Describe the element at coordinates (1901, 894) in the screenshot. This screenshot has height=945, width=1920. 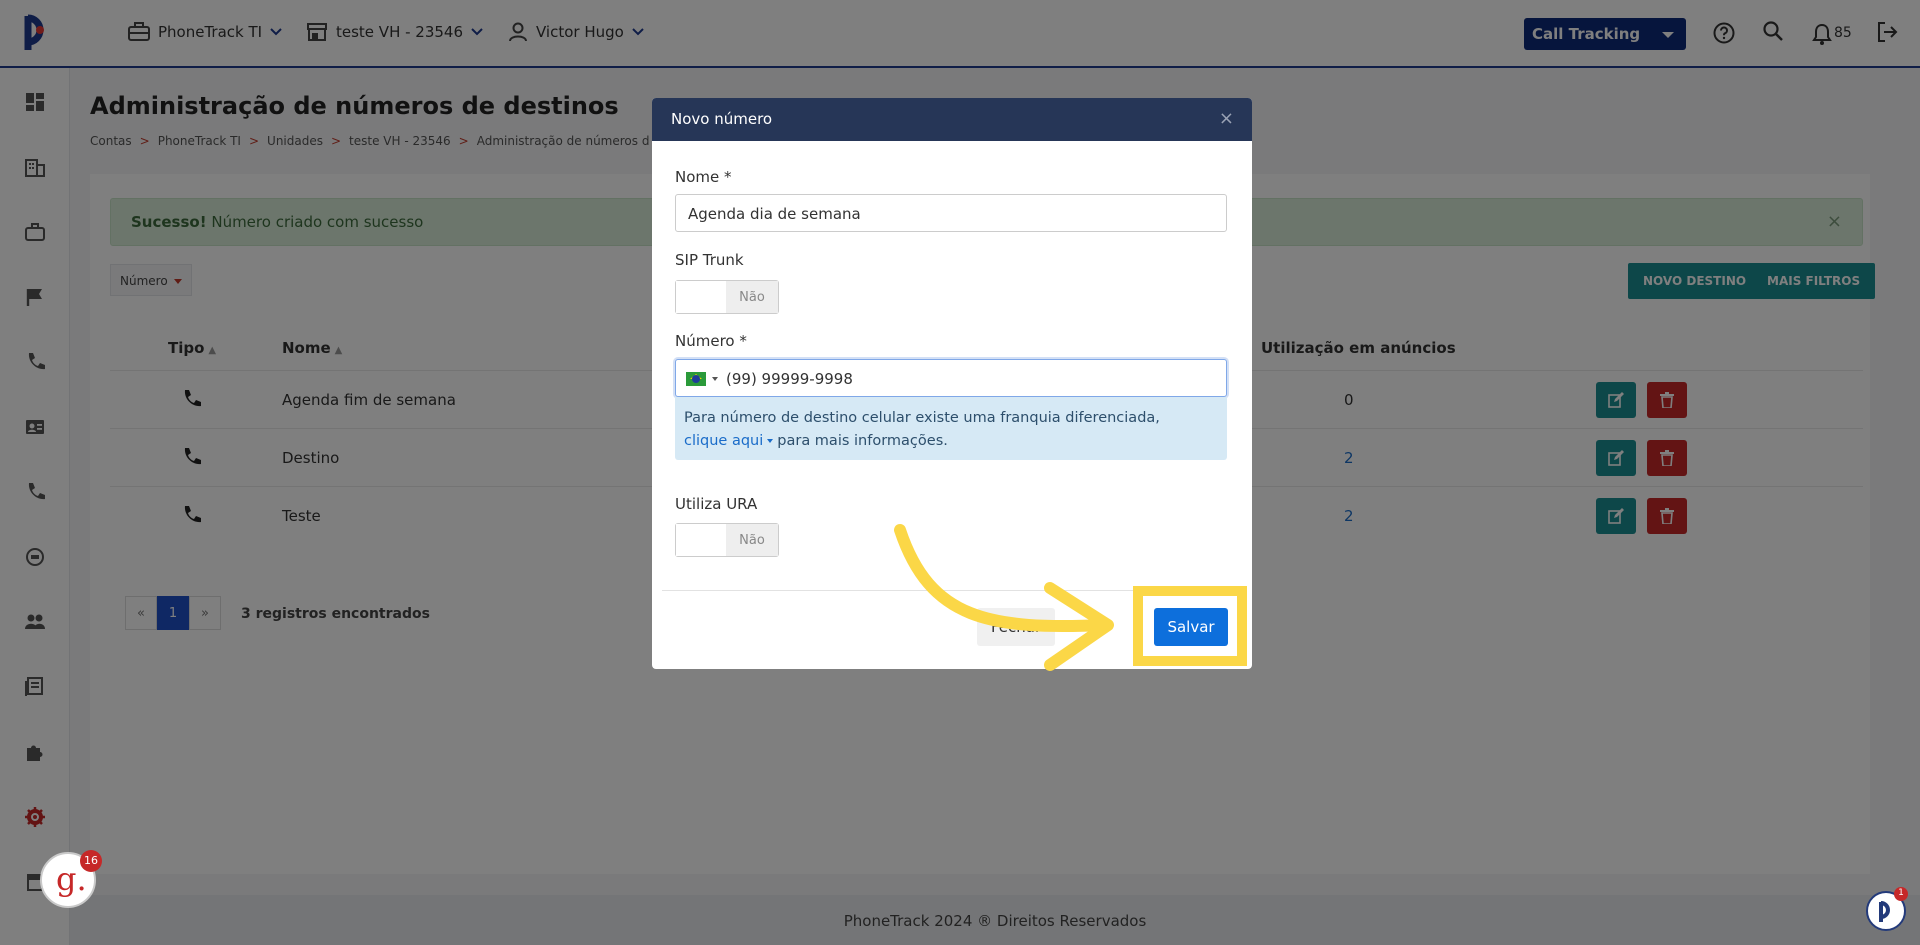
I see `help-count-badge: 1` at that location.